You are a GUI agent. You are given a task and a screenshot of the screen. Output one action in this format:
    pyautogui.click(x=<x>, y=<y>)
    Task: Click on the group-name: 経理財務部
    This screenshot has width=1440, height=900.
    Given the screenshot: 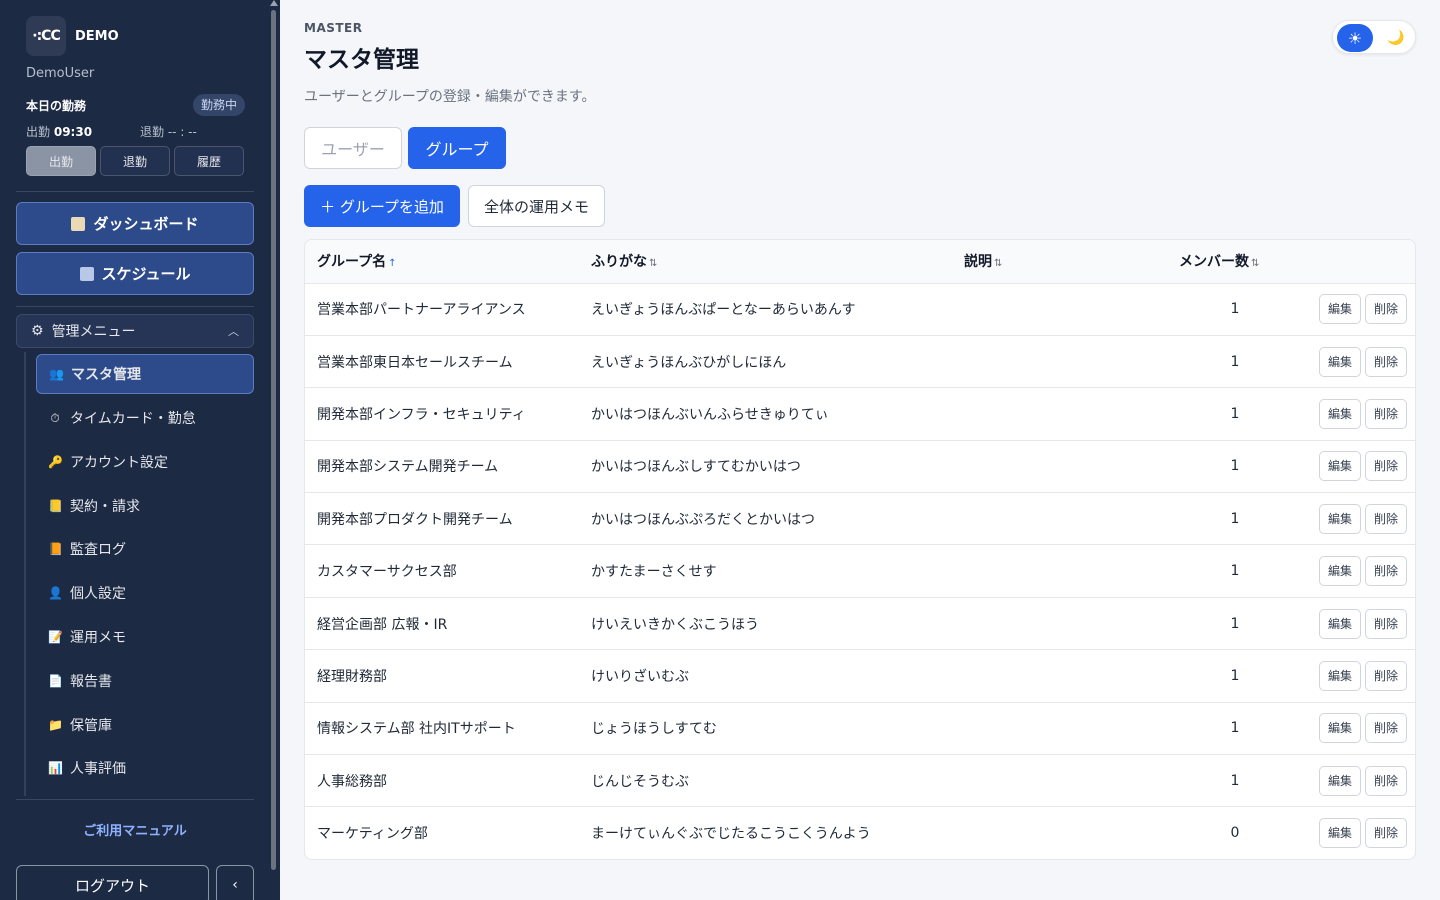 What is the action you would take?
    pyautogui.click(x=448, y=676)
    